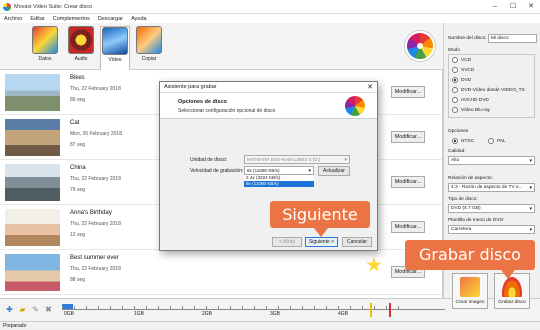 The width and height of the screenshot is (540, 330). What do you see at coordinates (207, 314) in the screenshot?
I see `ruler-label: 2GB` at bounding box center [207, 314].